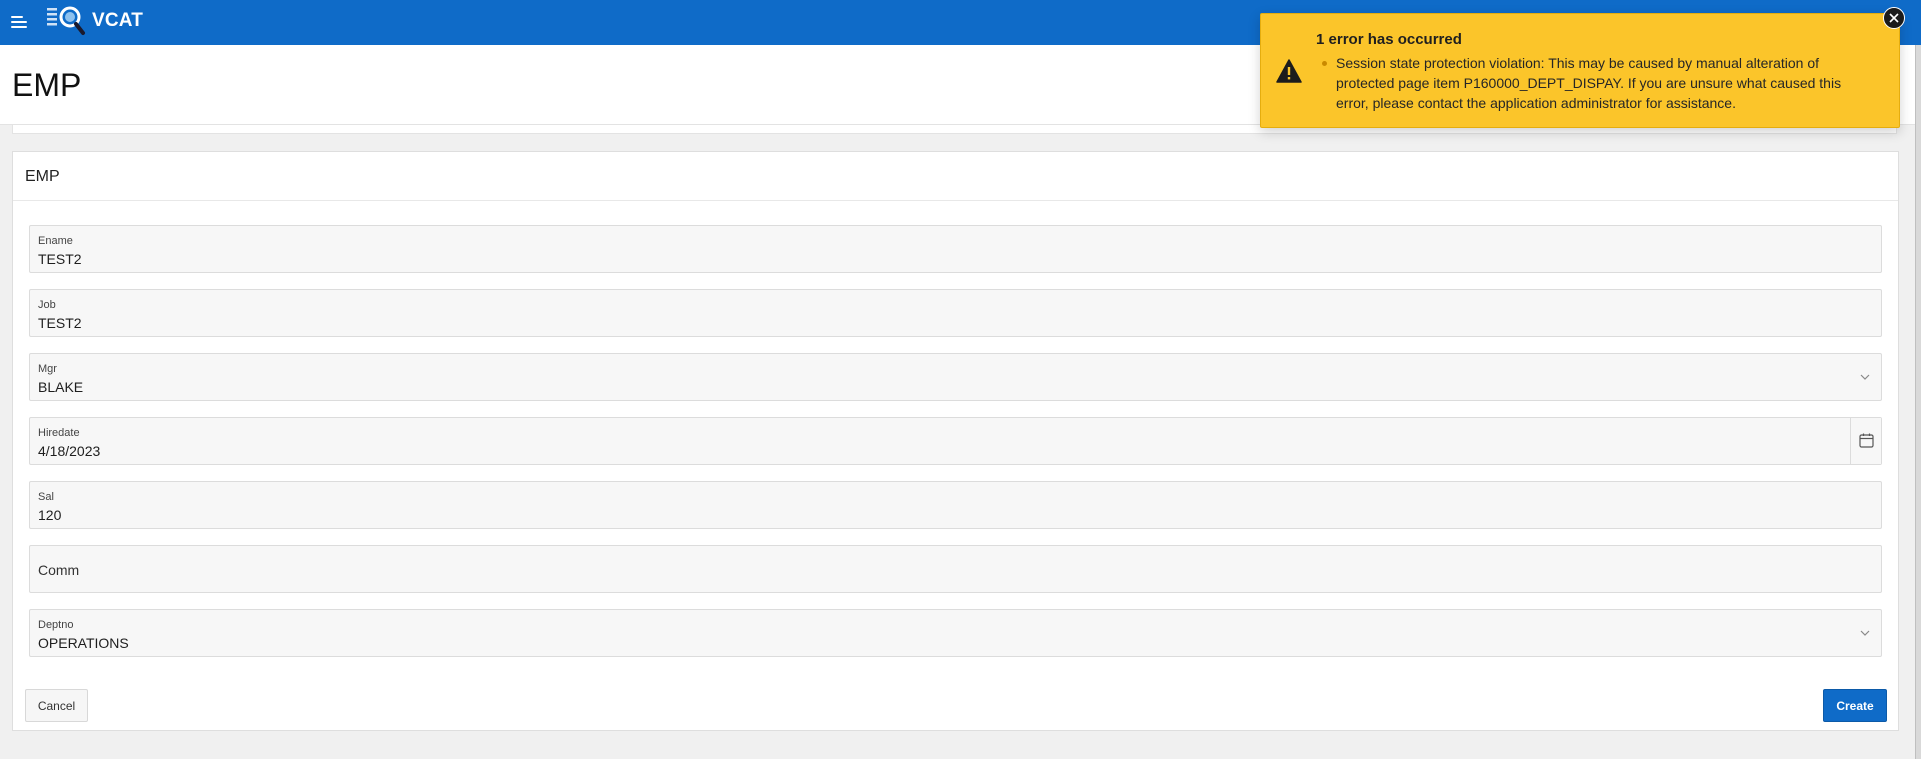  Describe the element at coordinates (955, 569) in the screenshot. I see `comm-field: Comm` at that location.